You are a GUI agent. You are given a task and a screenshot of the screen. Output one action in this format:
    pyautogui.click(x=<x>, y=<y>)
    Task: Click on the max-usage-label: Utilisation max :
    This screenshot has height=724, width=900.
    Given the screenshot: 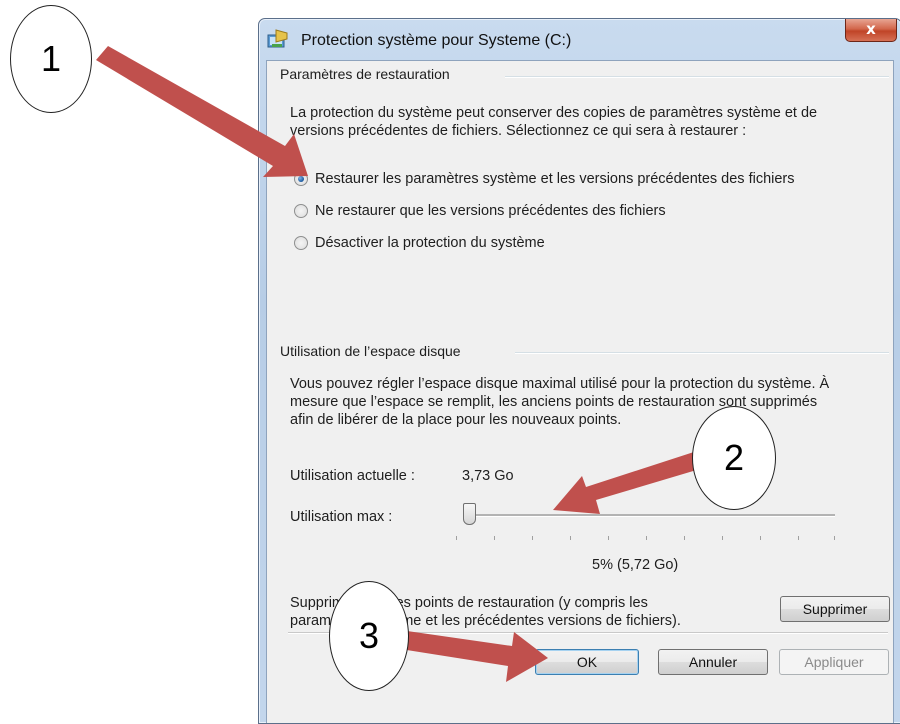 What is the action you would take?
    pyautogui.click(x=341, y=517)
    